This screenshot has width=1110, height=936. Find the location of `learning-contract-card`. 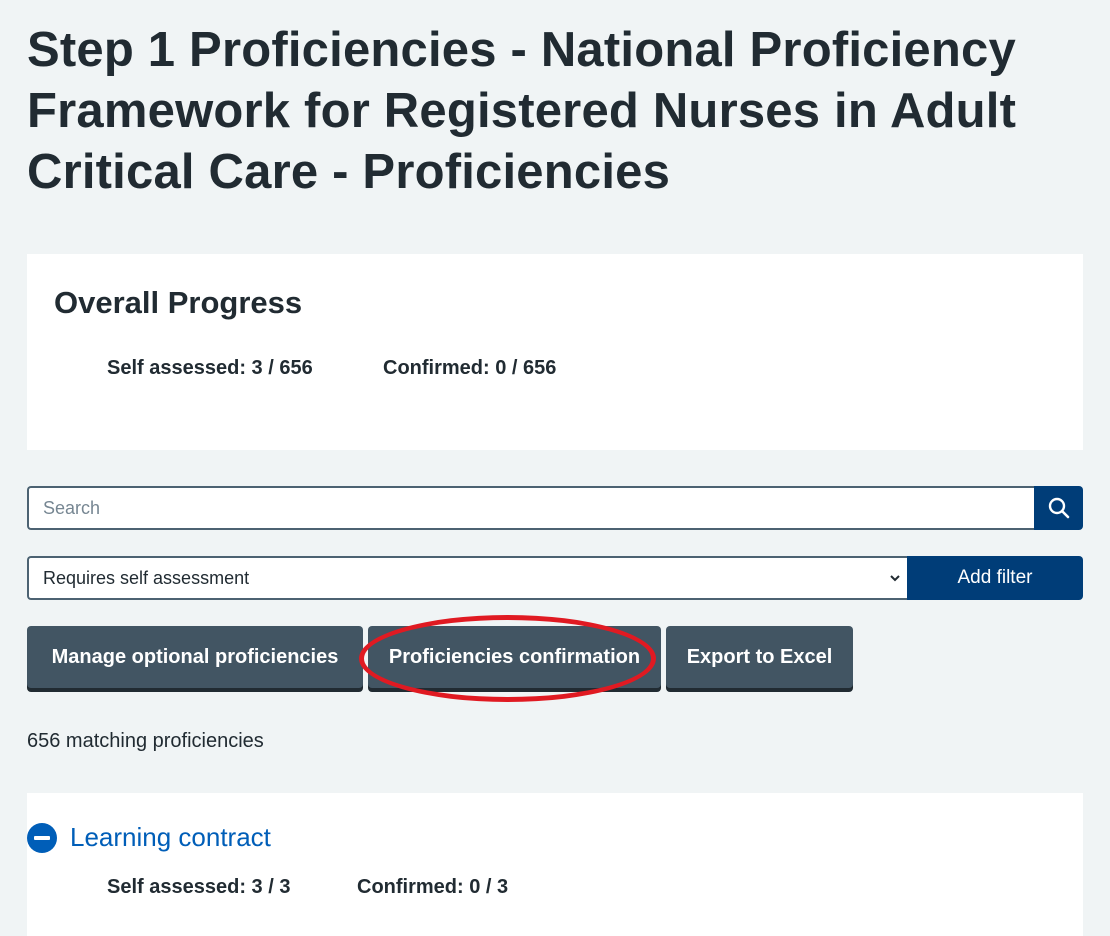

learning-contract-card is located at coordinates (555, 864).